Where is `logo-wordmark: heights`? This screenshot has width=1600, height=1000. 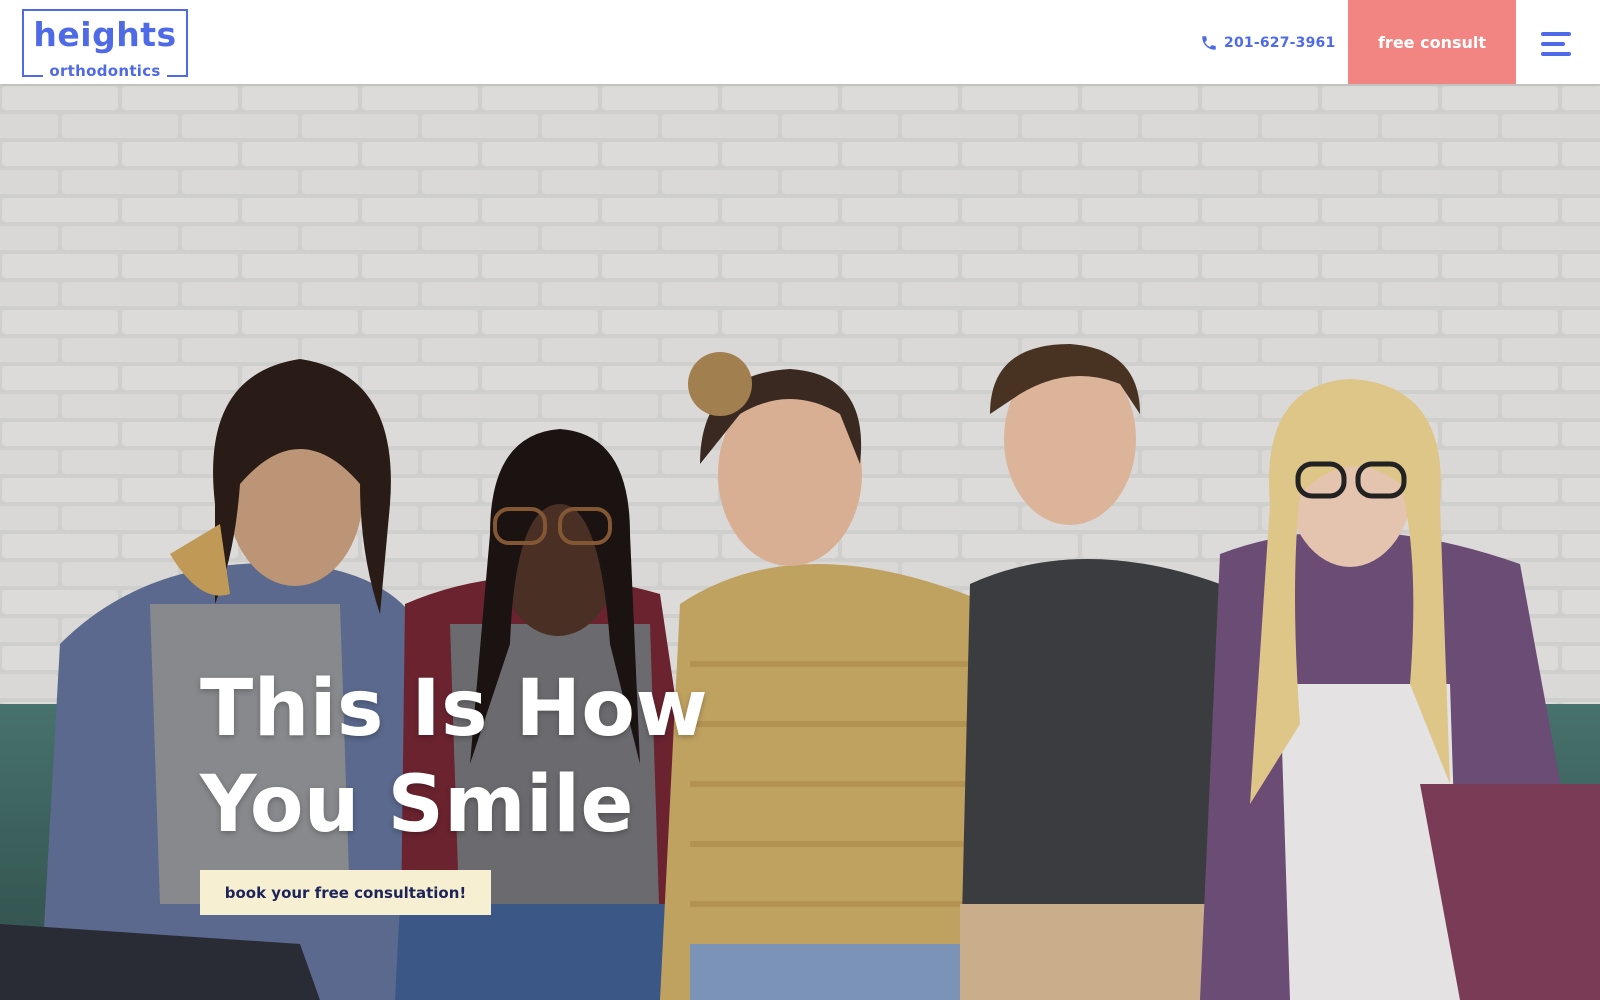 logo-wordmark: heights is located at coordinates (105, 34).